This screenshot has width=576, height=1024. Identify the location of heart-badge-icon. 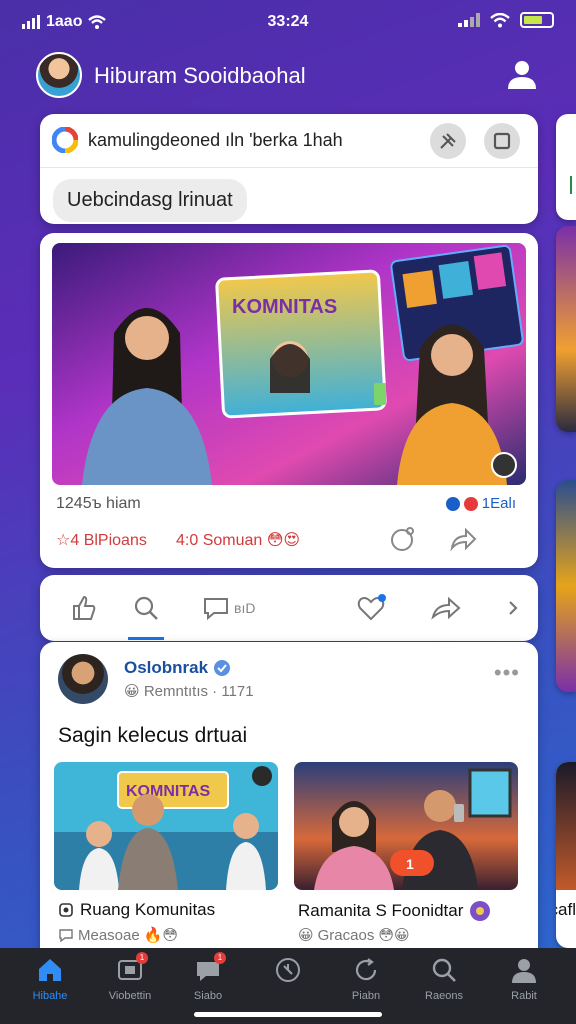
(470, 503).